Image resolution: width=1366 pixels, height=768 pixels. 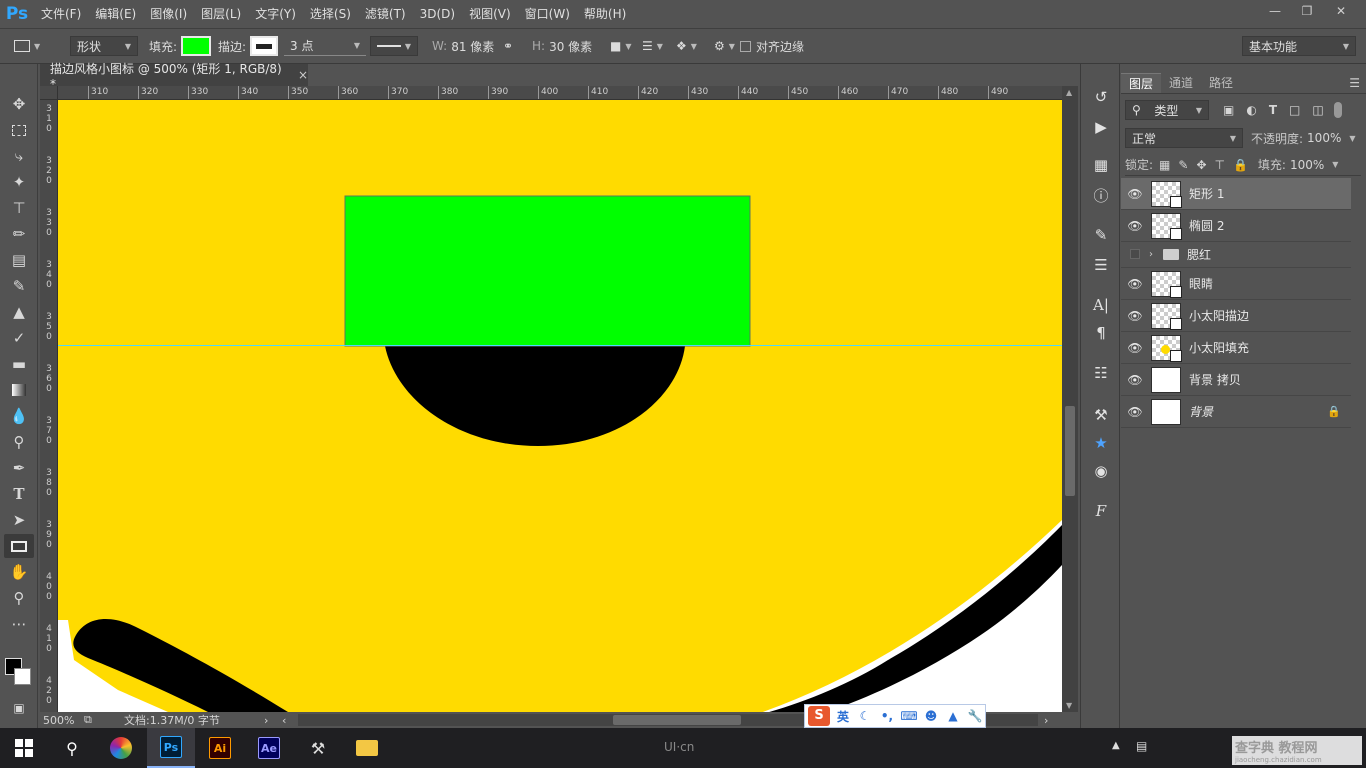 What do you see at coordinates (745, 46) in the screenshot?
I see `align-edges-checkbox` at bounding box center [745, 46].